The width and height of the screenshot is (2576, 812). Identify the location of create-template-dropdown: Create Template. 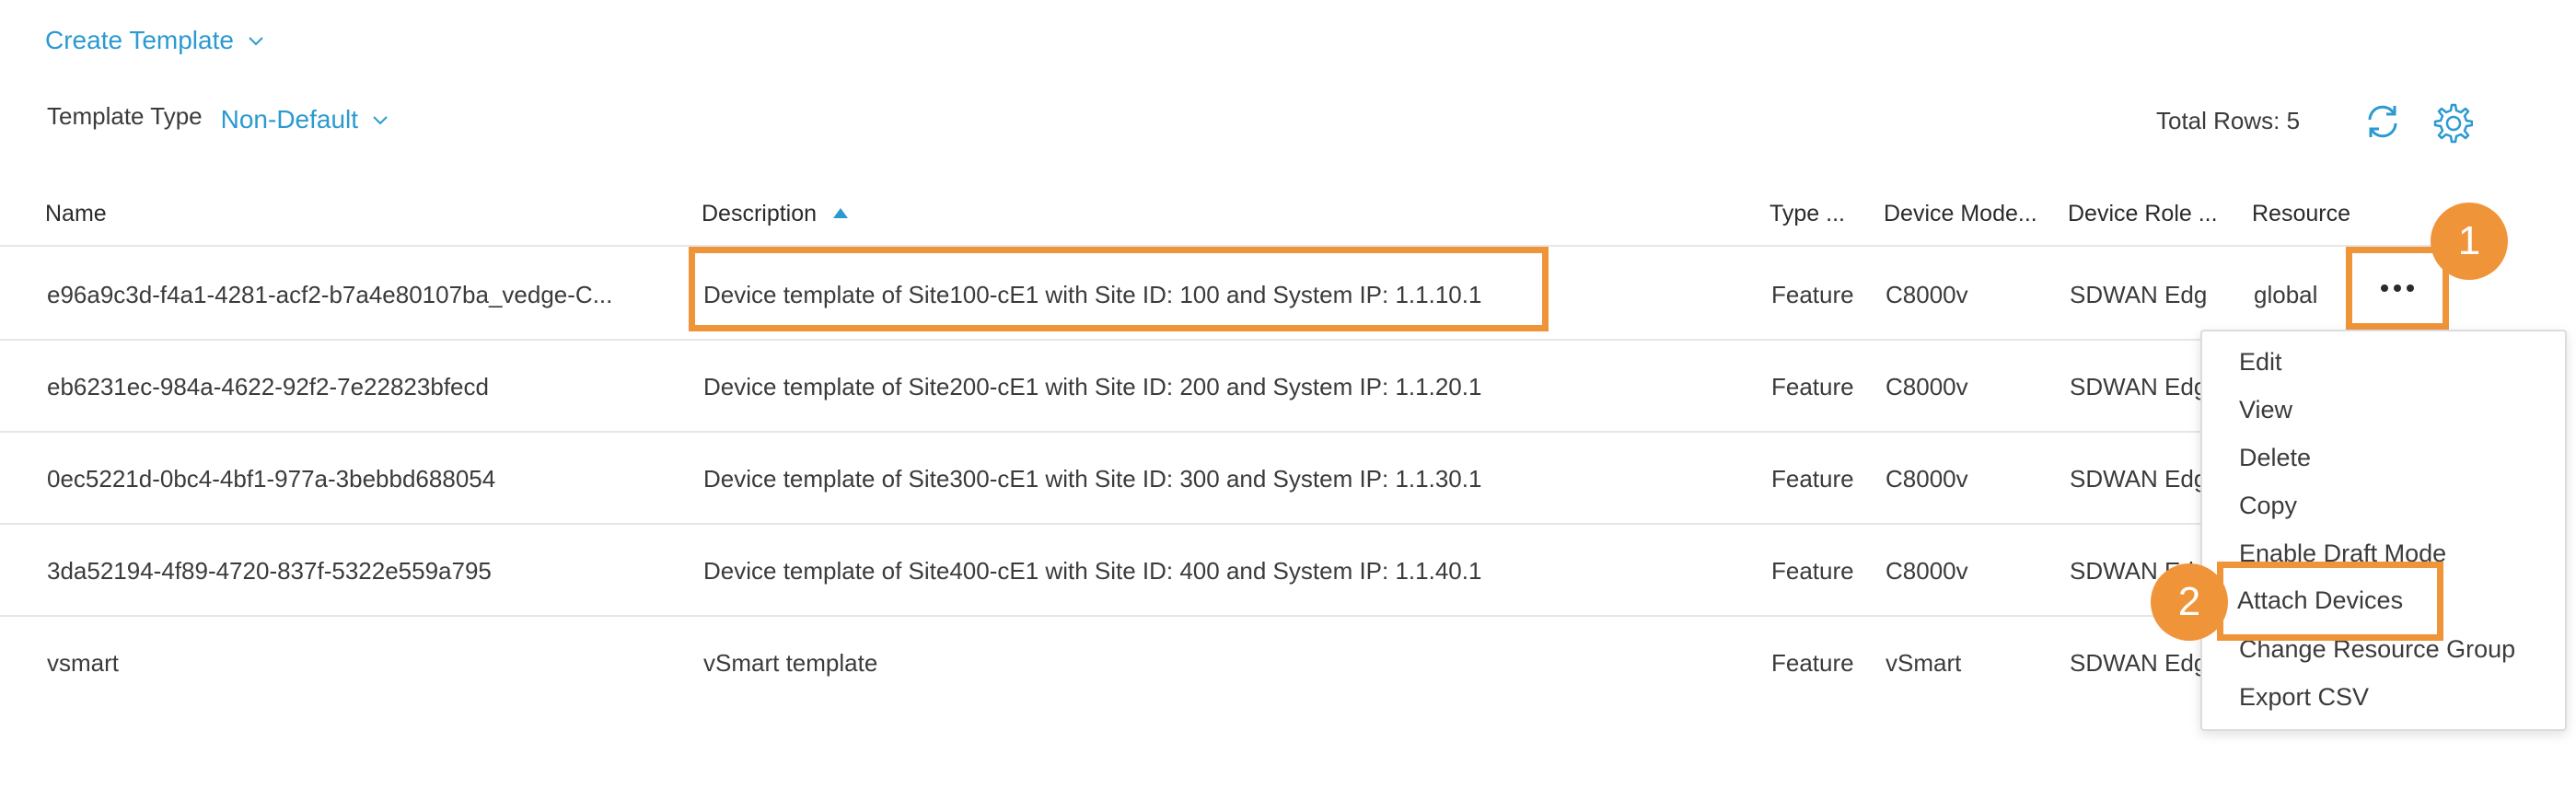
(155, 40).